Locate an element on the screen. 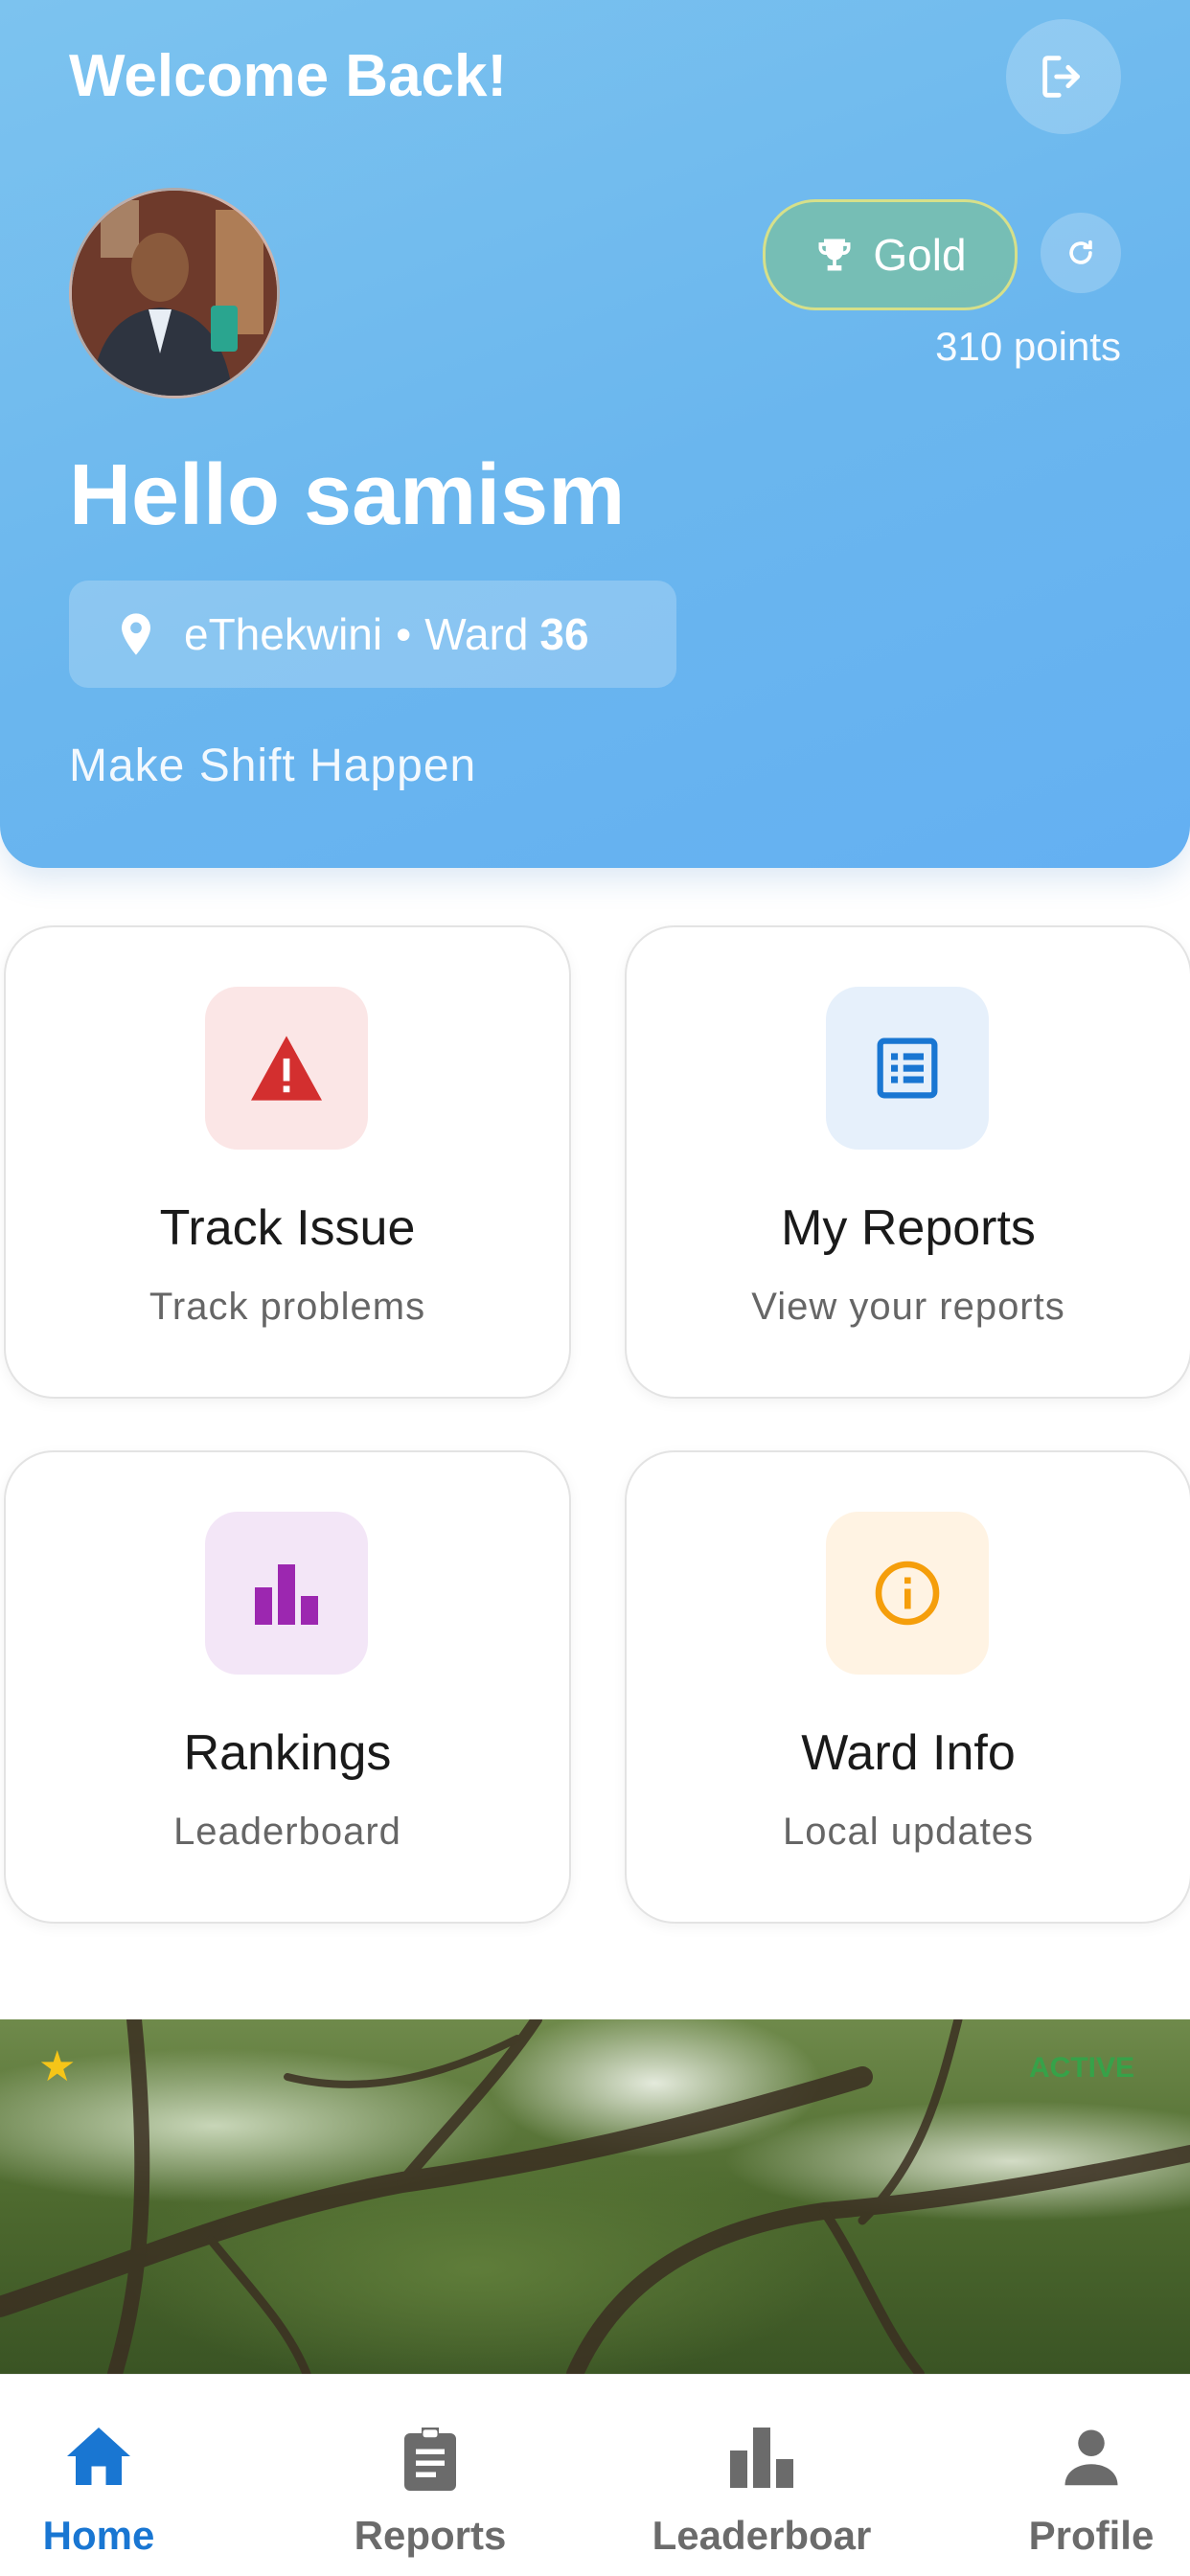 The width and height of the screenshot is (1190, 2576). avatar-photo is located at coordinates (175, 293).